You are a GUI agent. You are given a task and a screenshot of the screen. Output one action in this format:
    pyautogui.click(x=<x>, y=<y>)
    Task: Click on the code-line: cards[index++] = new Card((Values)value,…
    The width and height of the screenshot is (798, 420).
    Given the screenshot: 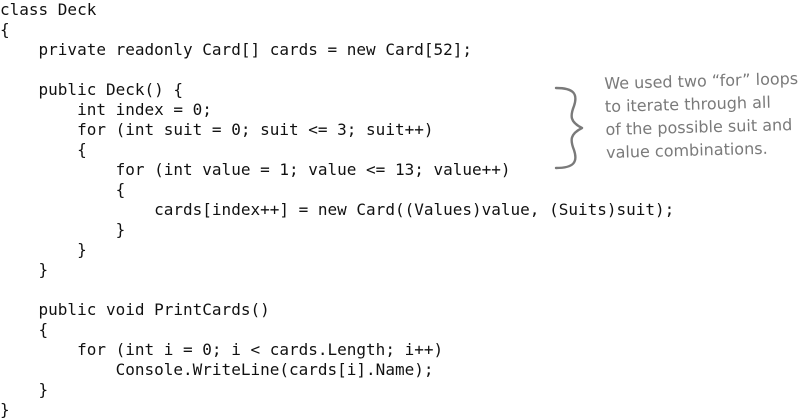 What is the action you would take?
    pyautogui.click(x=337, y=209)
    